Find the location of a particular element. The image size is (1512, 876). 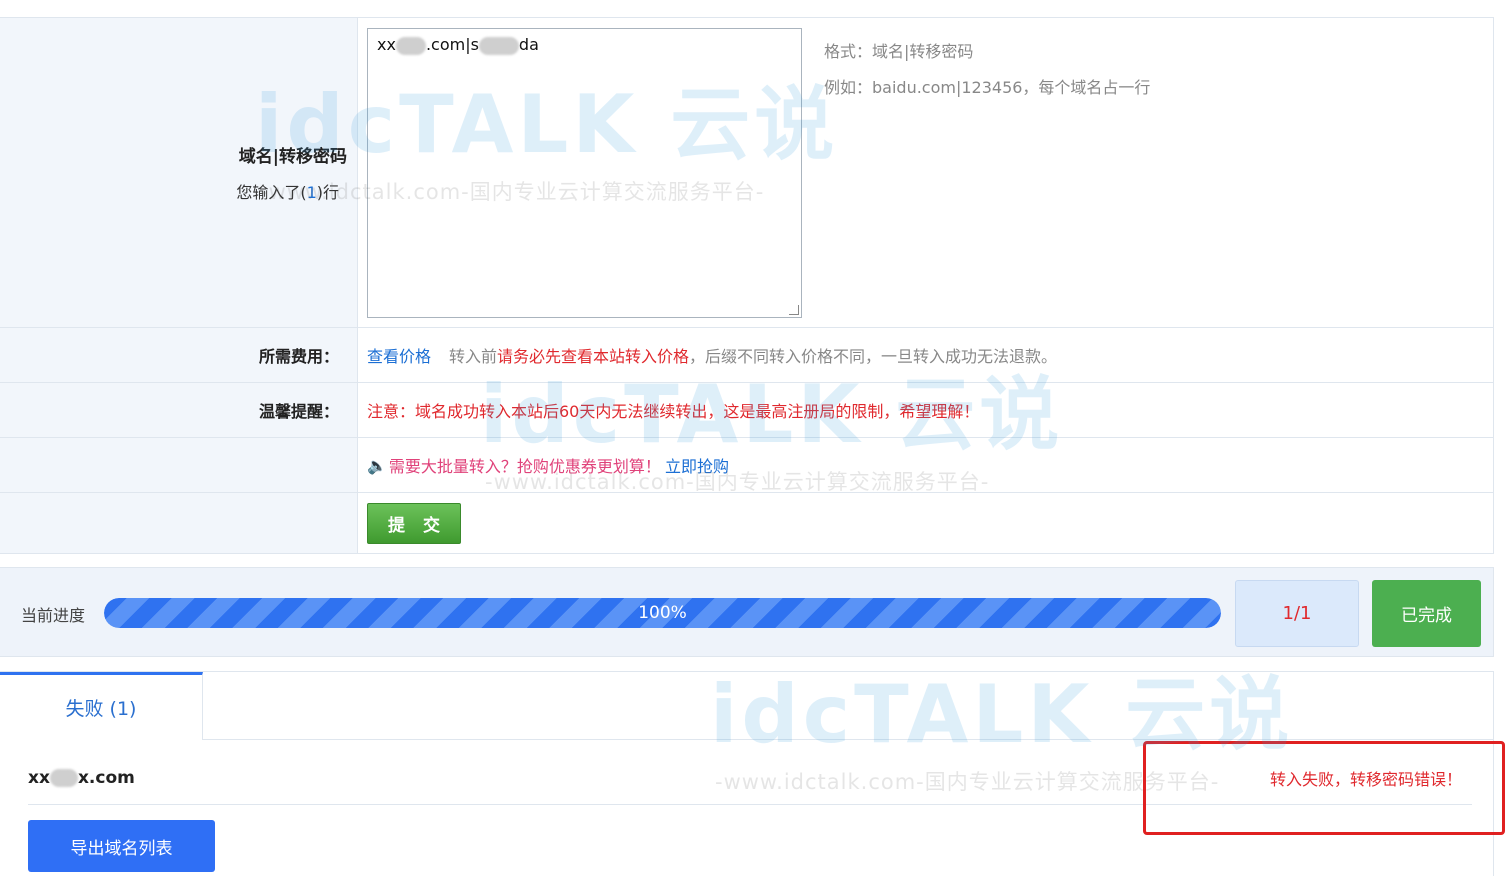

tip-label: 温馨提醒： is located at coordinates (179, 410).